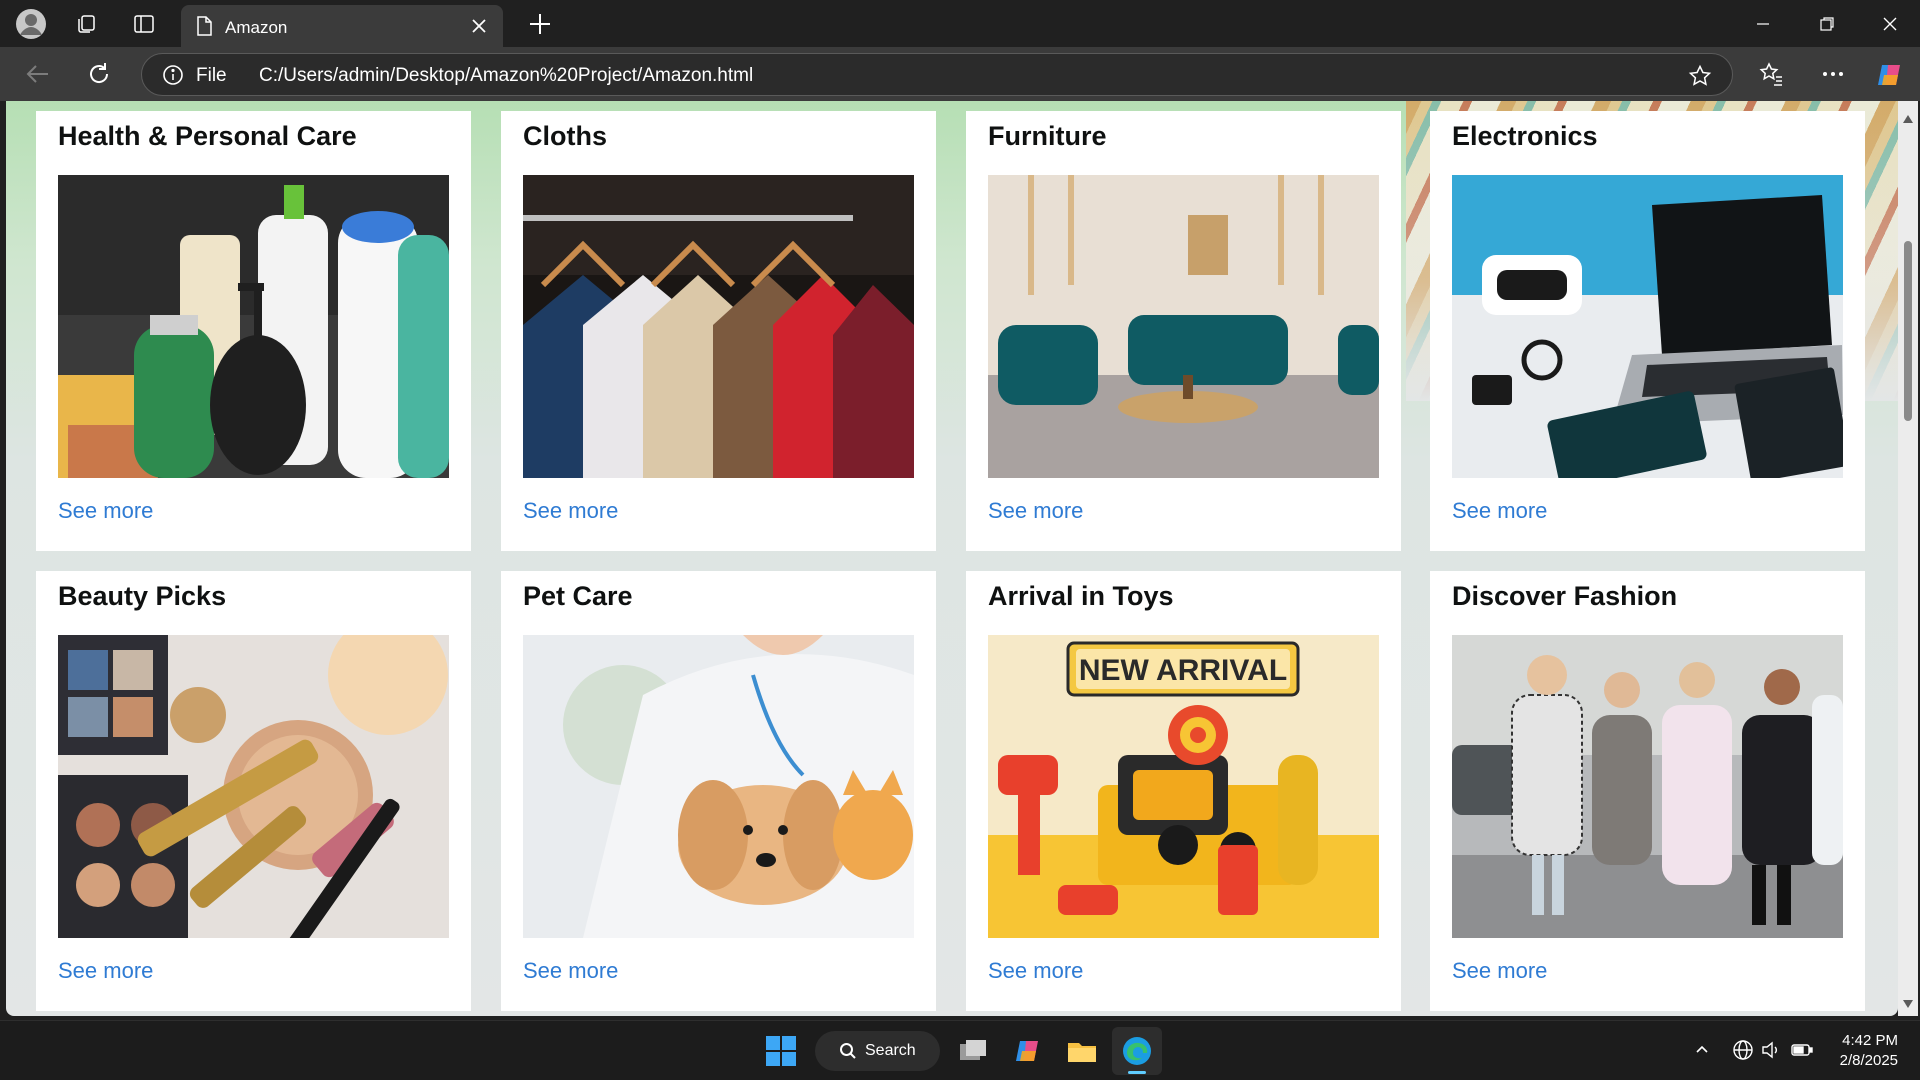  What do you see at coordinates (1908, 331) in the screenshot?
I see `scrollbar-thumb` at bounding box center [1908, 331].